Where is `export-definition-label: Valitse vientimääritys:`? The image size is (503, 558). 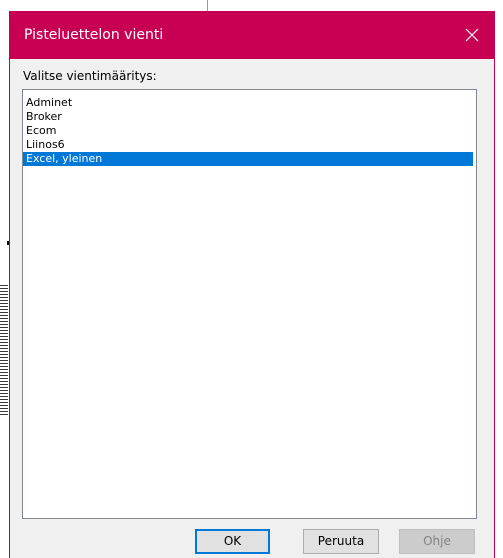 export-definition-label: Valitse vientimääritys: is located at coordinates (90, 76).